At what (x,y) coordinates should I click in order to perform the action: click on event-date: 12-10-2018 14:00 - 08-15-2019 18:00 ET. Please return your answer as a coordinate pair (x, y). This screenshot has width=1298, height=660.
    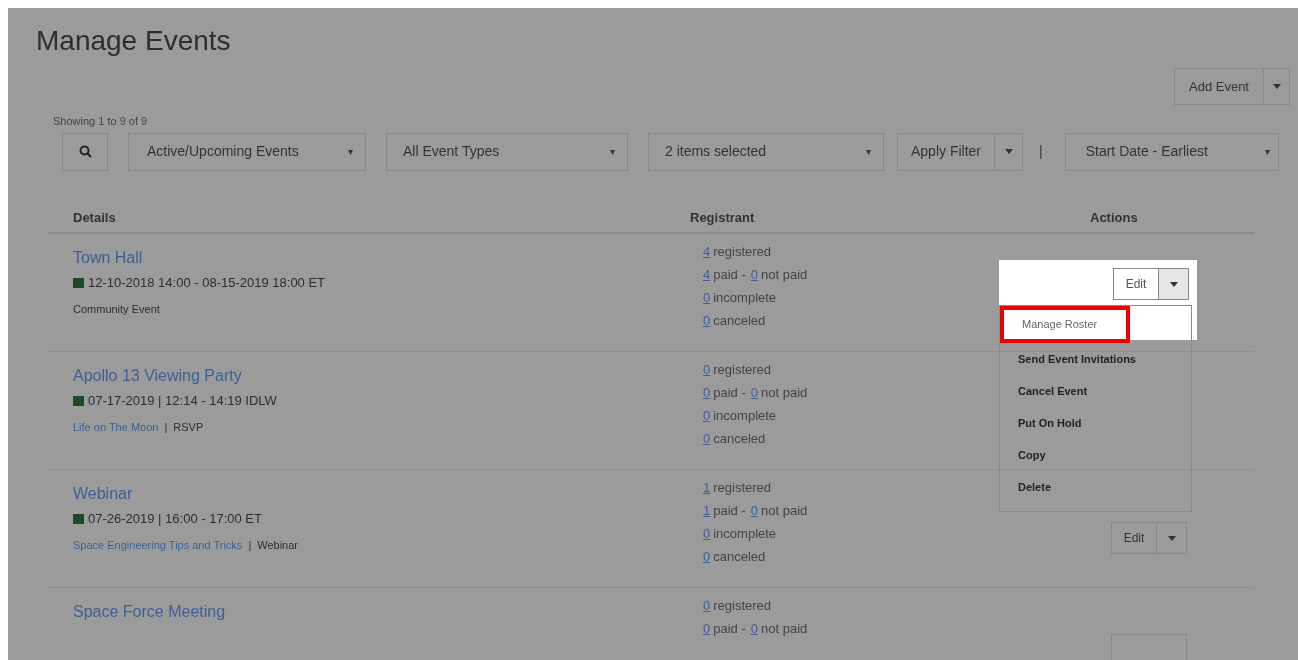
    Looking at the image, I should click on (207, 283).